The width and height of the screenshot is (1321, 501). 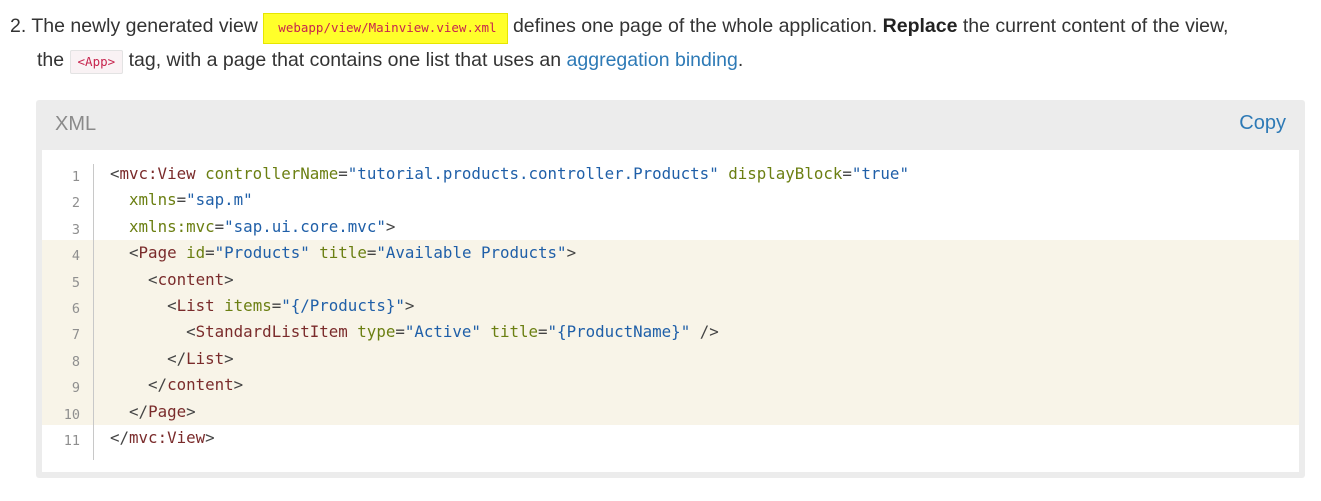 What do you see at coordinates (619, 332) in the screenshot?
I see `code-token: "{ProductName}"` at bounding box center [619, 332].